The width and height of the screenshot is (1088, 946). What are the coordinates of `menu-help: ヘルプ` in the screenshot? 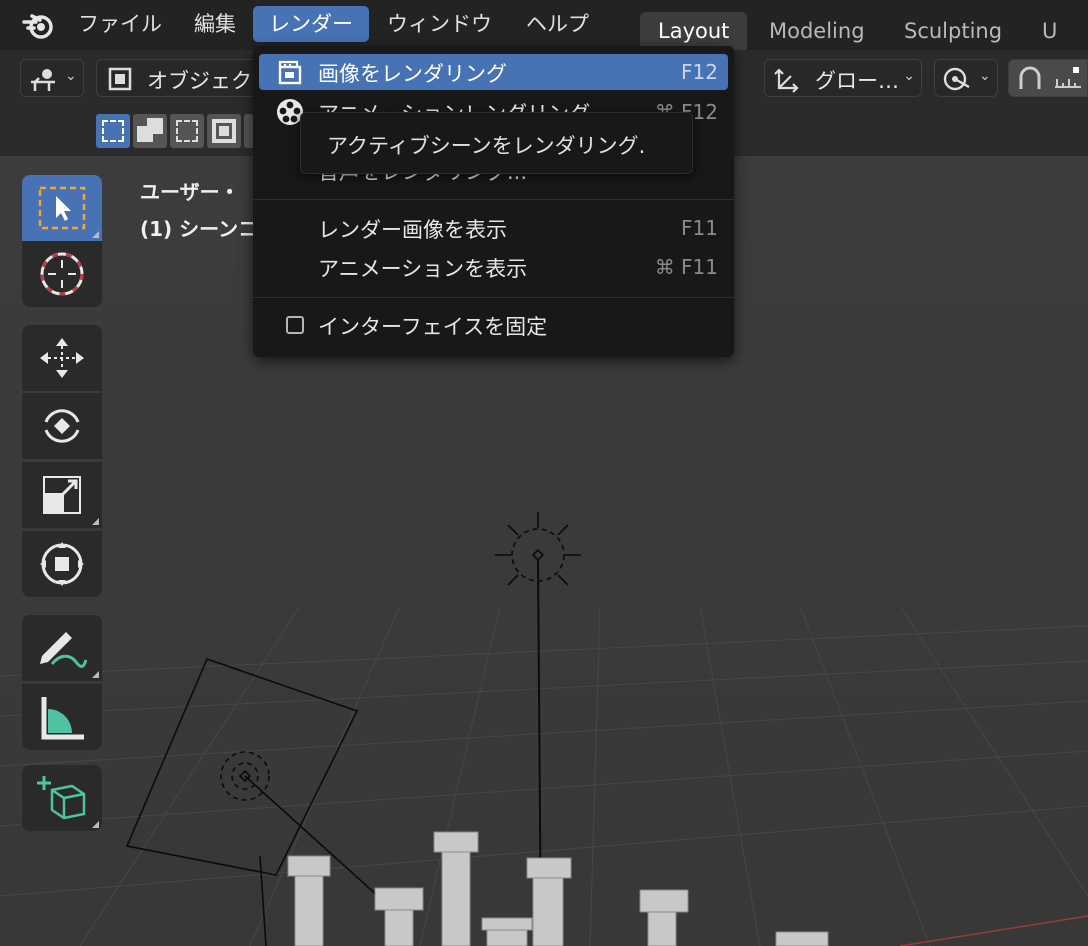 It's located at (557, 24).